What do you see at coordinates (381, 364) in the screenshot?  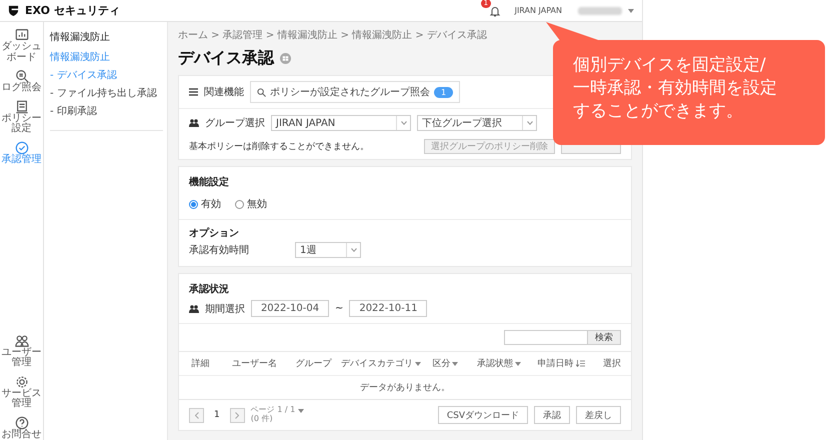 I see `column-header: デバイスカテゴリ` at bounding box center [381, 364].